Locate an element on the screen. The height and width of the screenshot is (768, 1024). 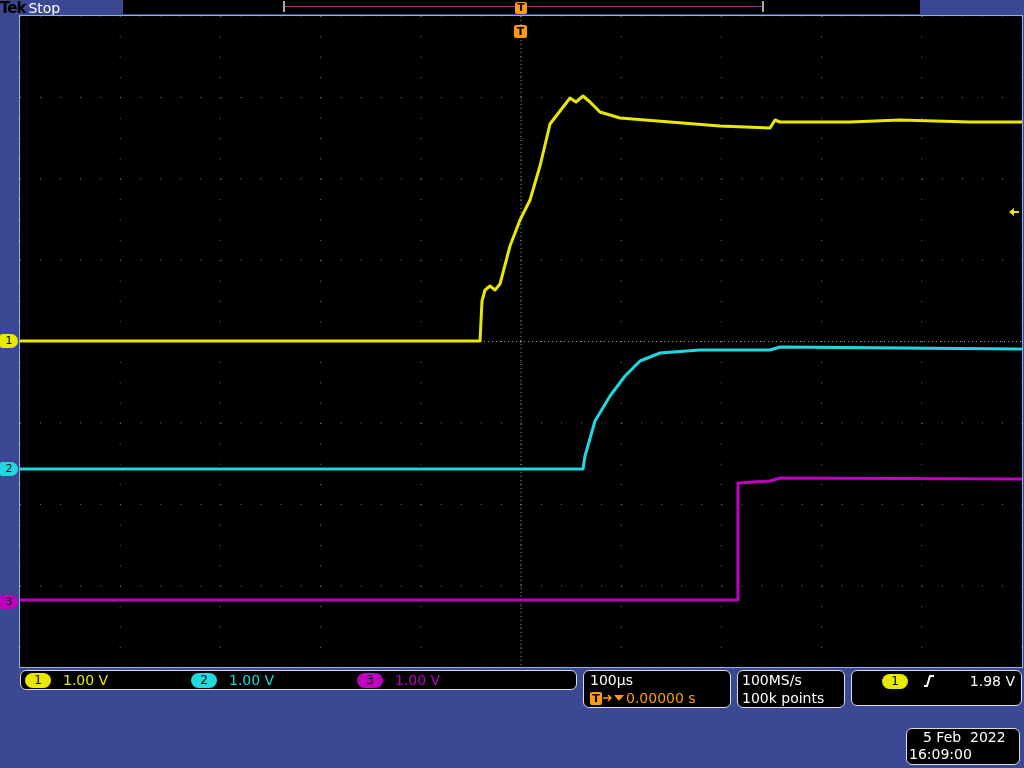
channel-marker: 2 is located at coordinates (9, 469).